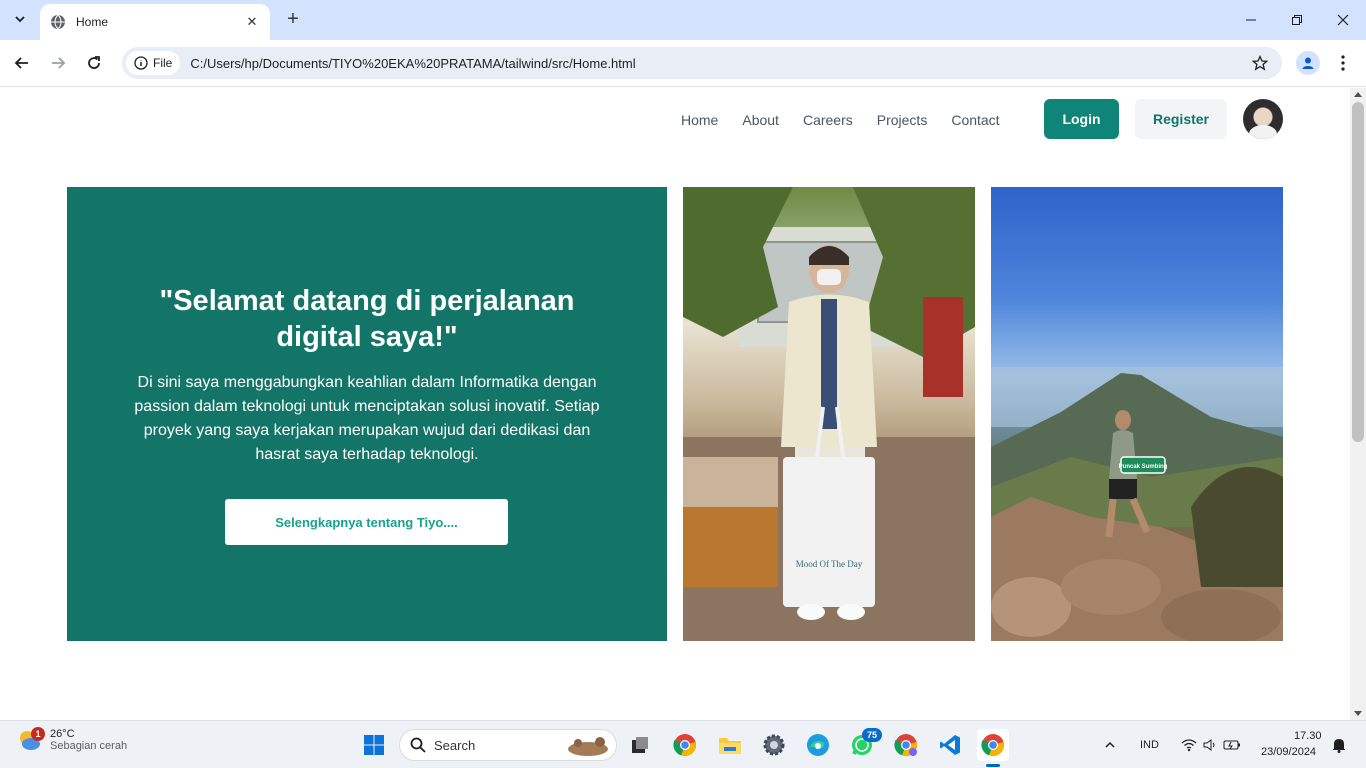 The image size is (1366, 768). What do you see at coordinates (1137, 504) in the screenshot?
I see `photo-mountain-illustration: Puncak Sumbing` at bounding box center [1137, 504].